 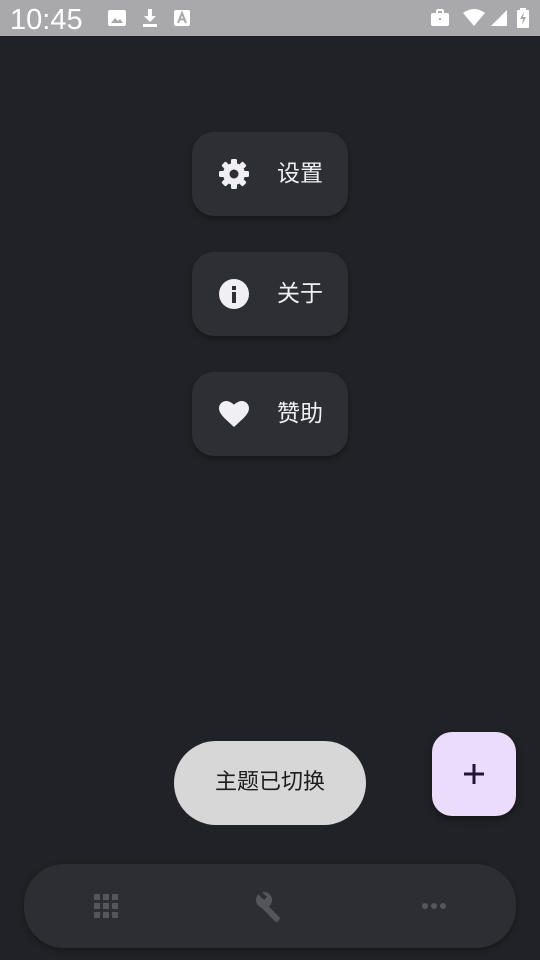 I want to click on menu-item-about: 关于, so click(x=270, y=294).